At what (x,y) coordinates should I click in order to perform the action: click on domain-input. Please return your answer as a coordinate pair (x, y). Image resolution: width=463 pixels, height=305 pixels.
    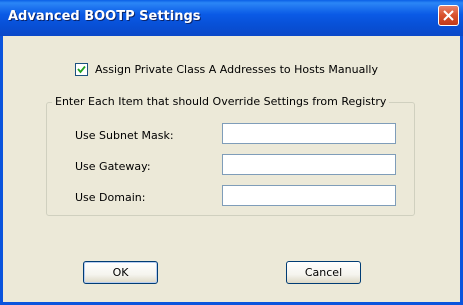
    Looking at the image, I should click on (309, 195).